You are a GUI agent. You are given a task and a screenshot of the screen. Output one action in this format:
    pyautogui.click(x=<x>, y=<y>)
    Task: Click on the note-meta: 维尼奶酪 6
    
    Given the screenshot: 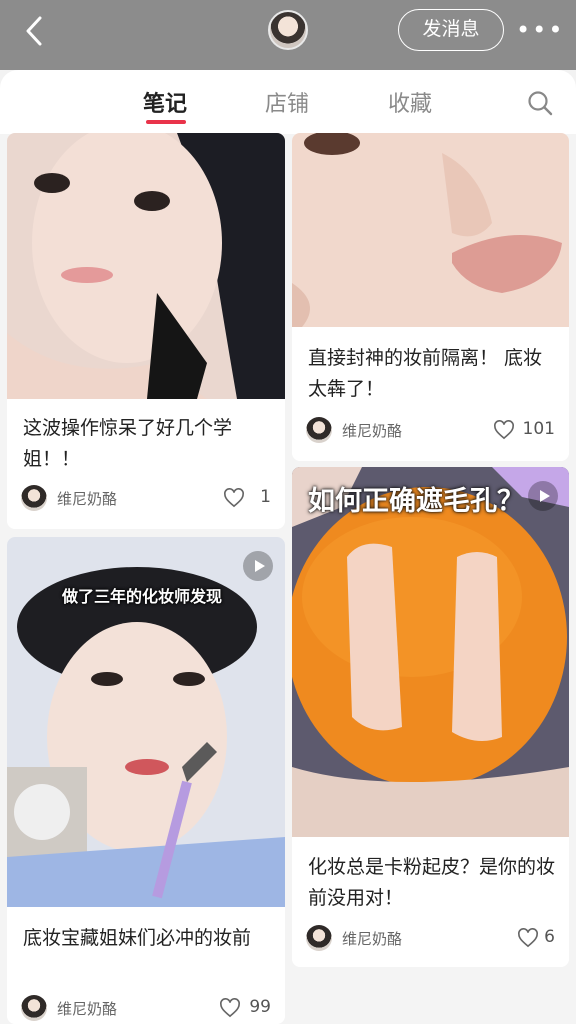 What is the action you would take?
    pyautogui.click(x=430, y=939)
    